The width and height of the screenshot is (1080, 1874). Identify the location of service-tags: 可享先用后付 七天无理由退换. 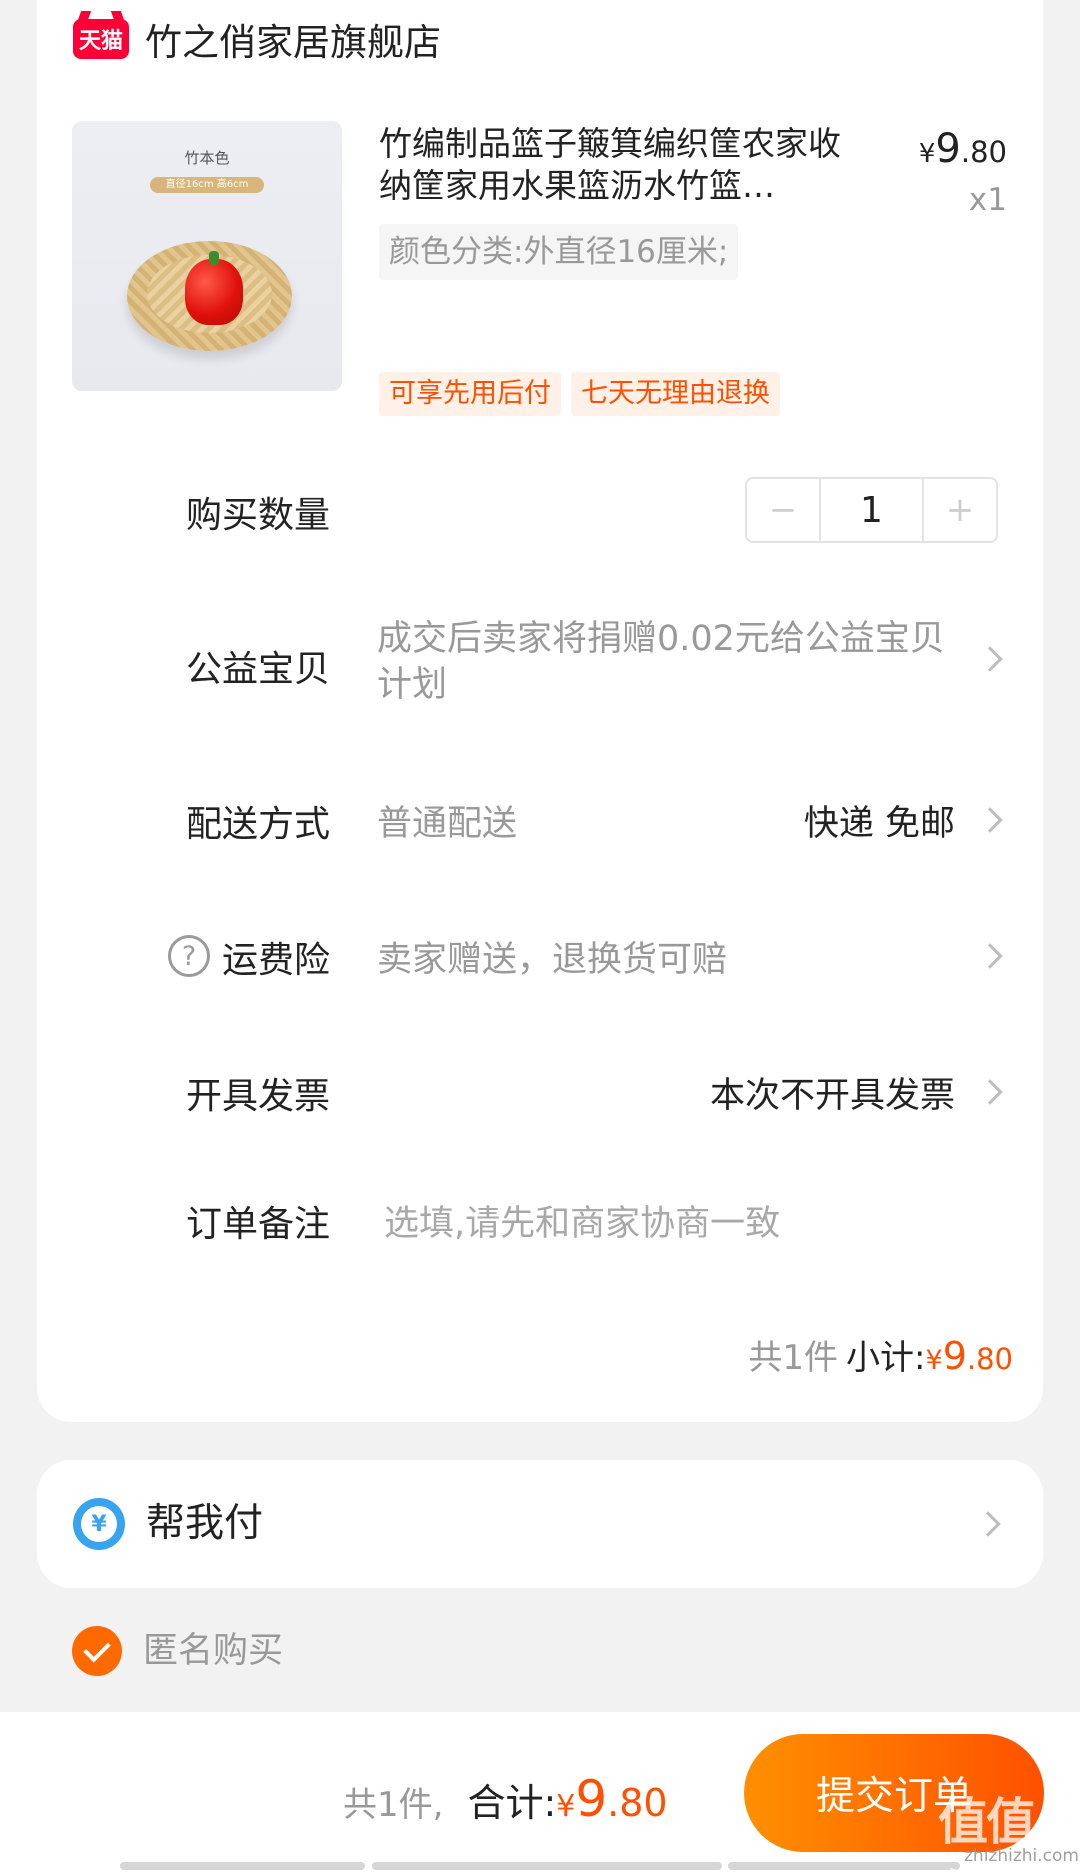
(579, 394).